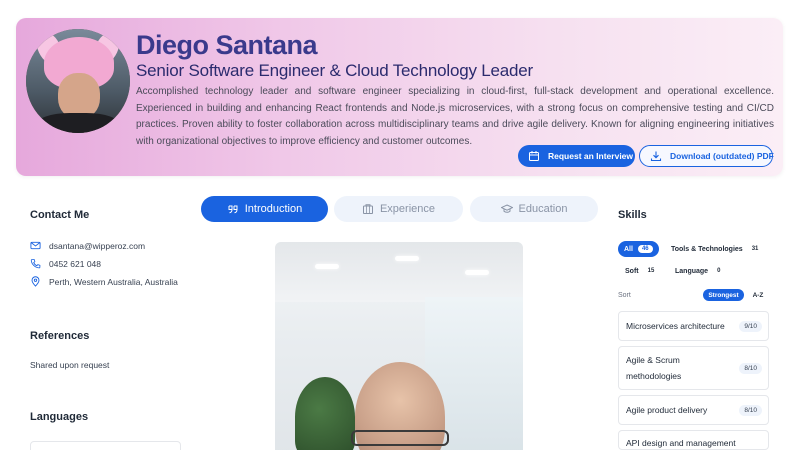  I want to click on download-pdf-label: Download (outdated) PDF, so click(722, 156).